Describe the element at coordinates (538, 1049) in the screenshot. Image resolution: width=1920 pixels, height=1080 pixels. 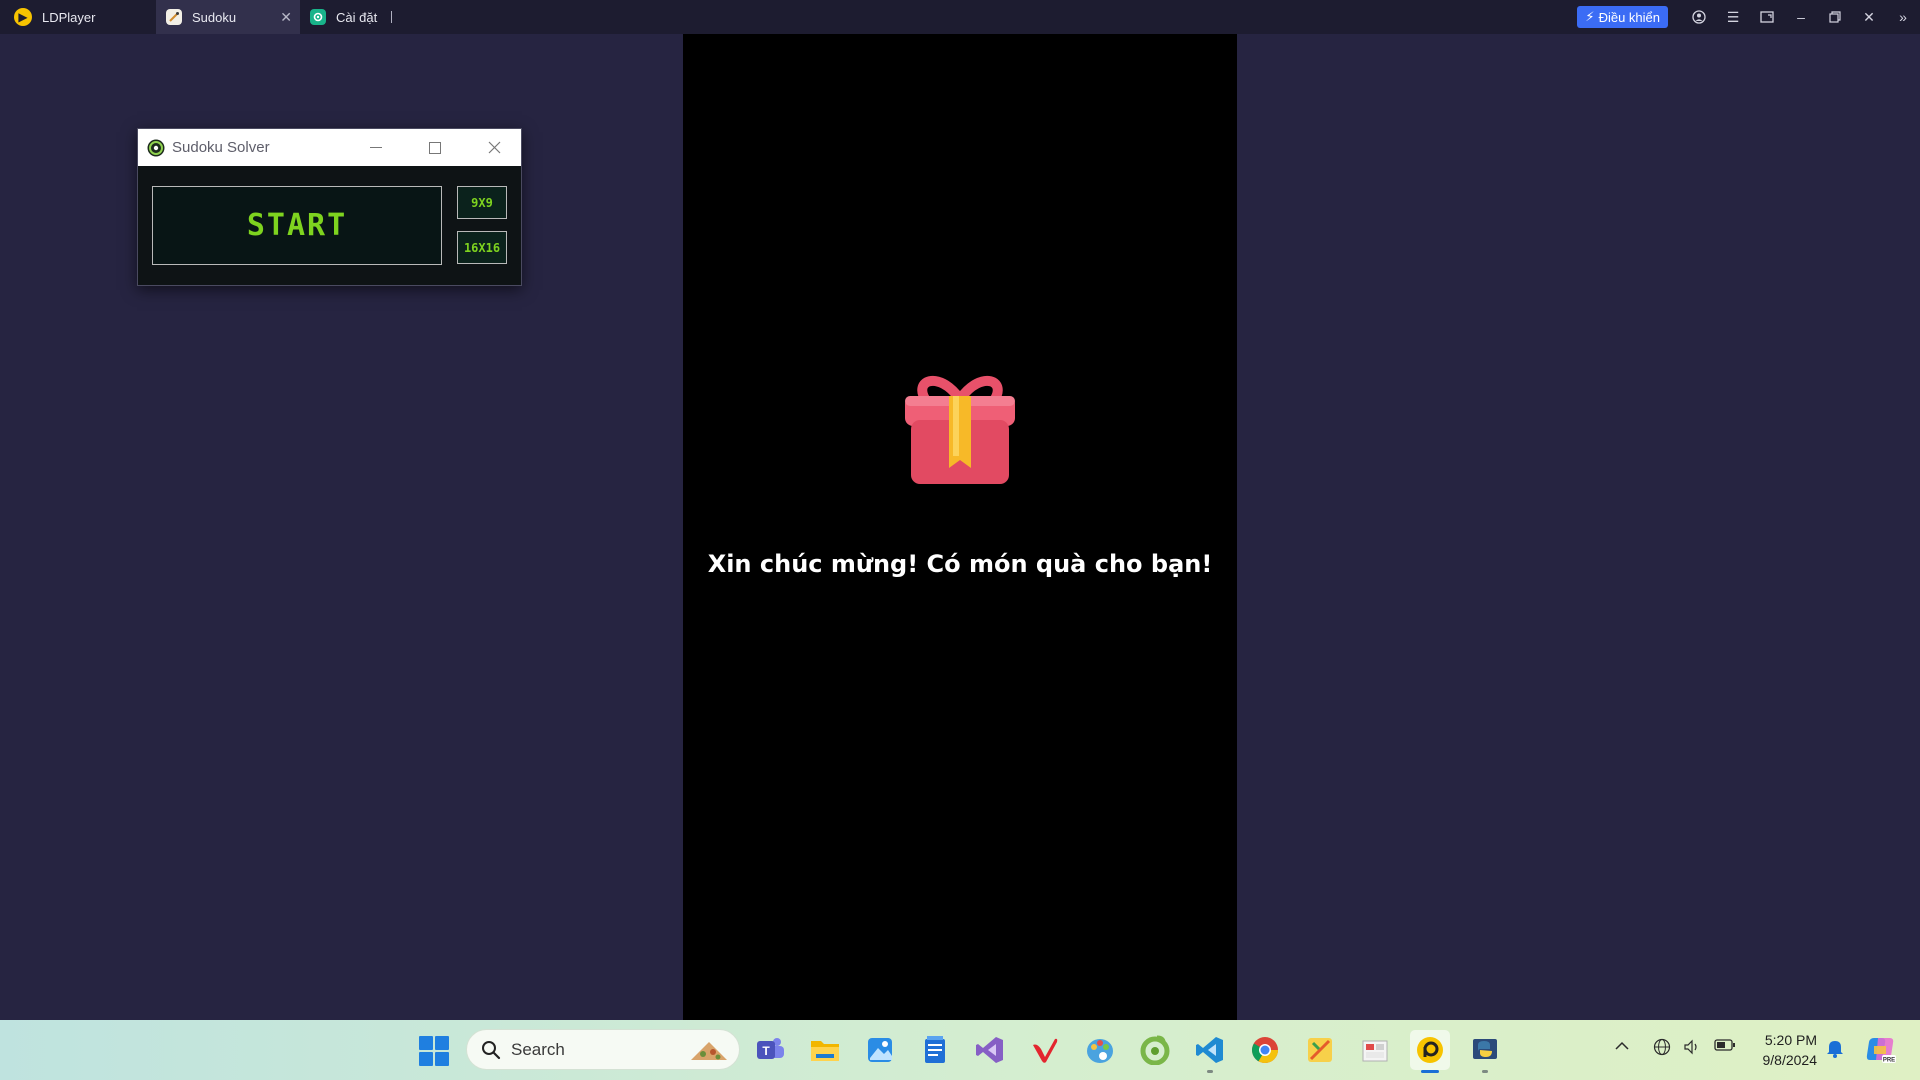
I see `search-placeholder: Search` at that location.